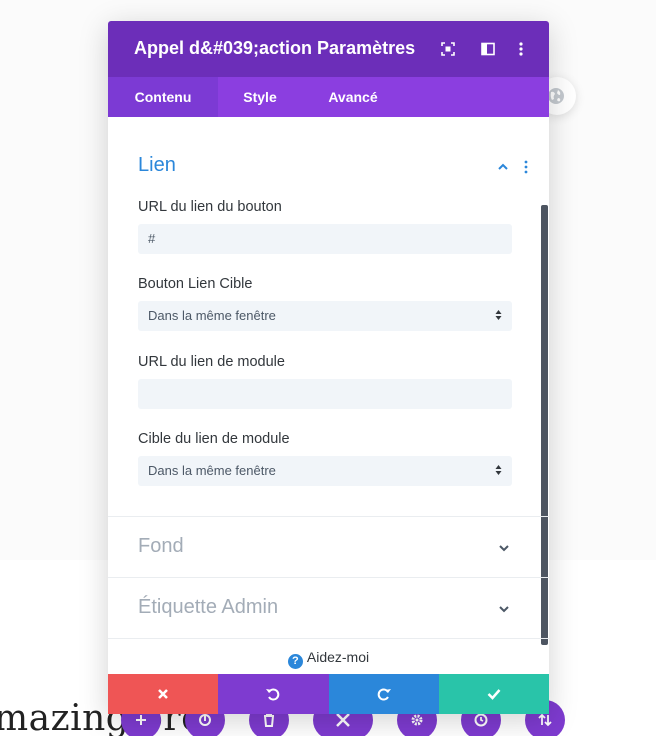  Describe the element at coordinates (503, 167) in the screenshot. I see `chevron-up-icon` at that location.